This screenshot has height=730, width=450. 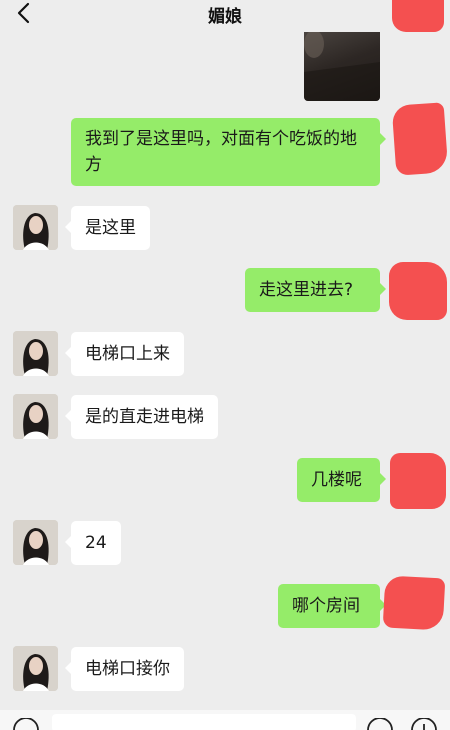 I want to click on message-text: 24, so click(x=96, y=543).